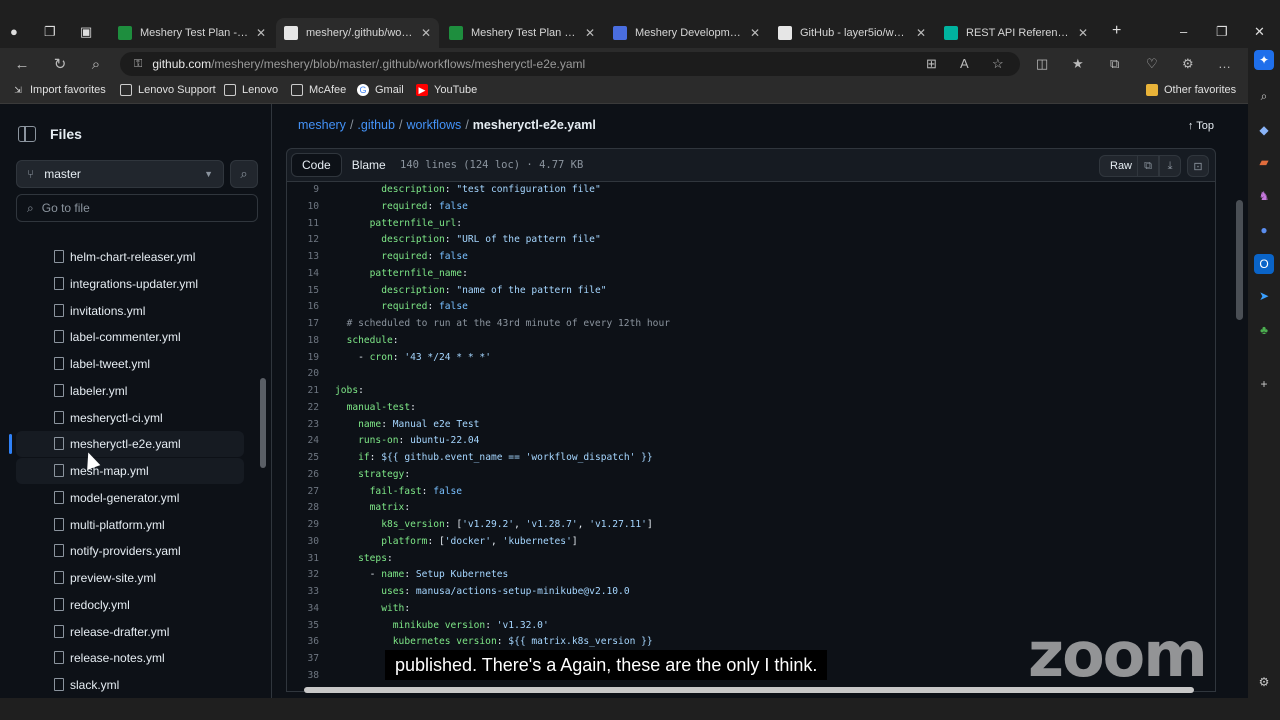  I want to click on line-number: 30, so click(303, 542).